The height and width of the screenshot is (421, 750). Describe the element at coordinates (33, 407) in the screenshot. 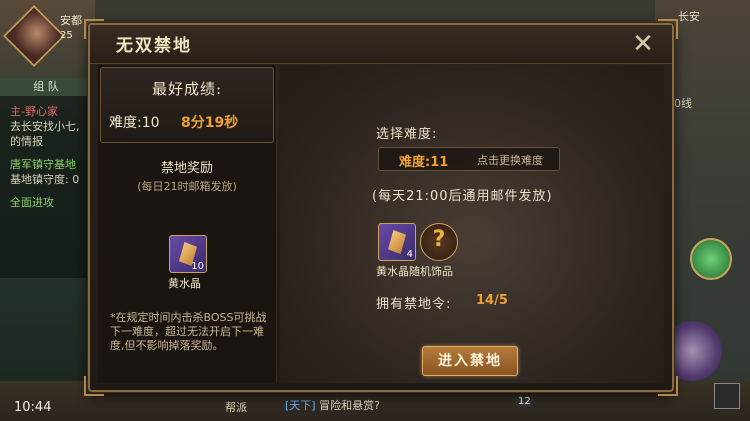

I see `clock: 10:44` at that location.